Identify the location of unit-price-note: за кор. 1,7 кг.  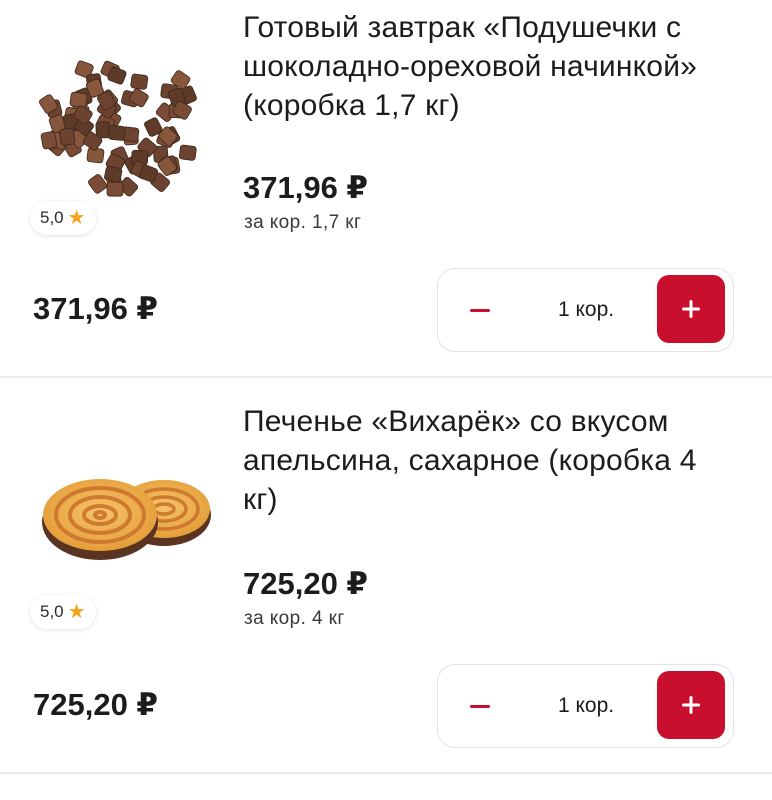
(303, 222).